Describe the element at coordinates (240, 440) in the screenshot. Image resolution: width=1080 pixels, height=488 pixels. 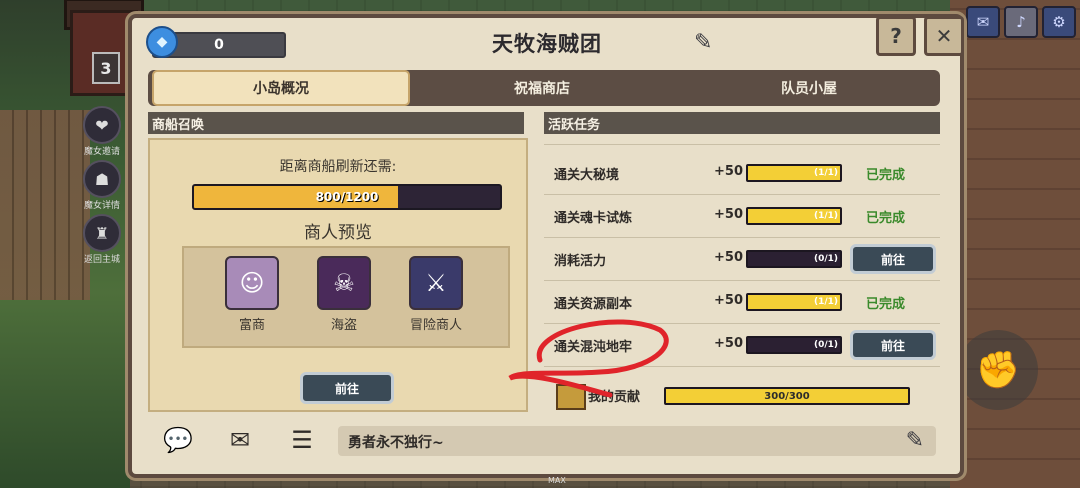
I see `envelope-icon: ✉` at that location.